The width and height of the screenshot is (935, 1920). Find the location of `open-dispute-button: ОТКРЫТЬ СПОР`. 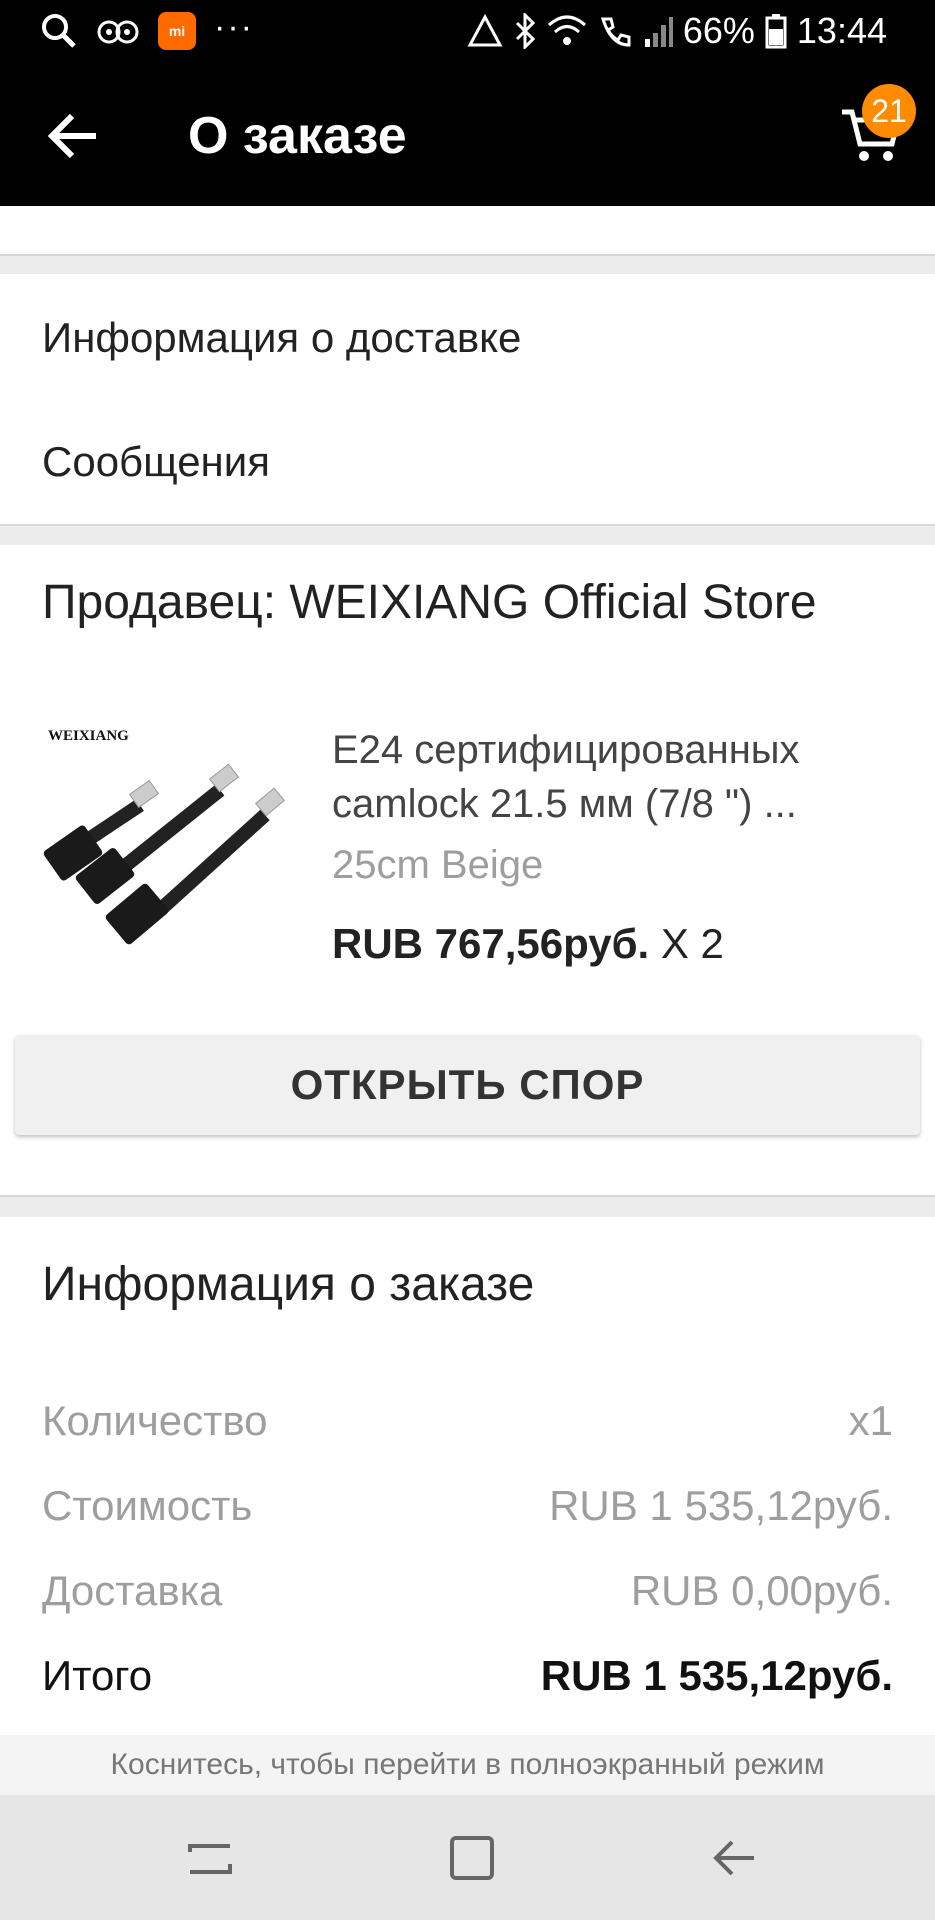

open-dispute-button: ОТКРЫТЬ СПОР is located at coordinates (467, 1085).